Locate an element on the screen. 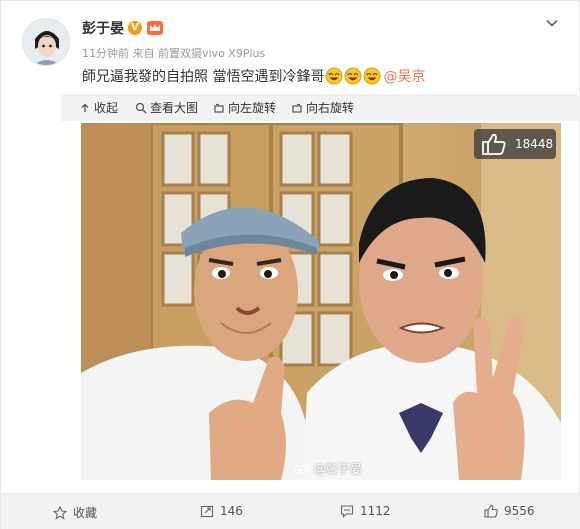 The image size is (580, 529). favorite-label: 收藏 is located at coordinates (85, 513).